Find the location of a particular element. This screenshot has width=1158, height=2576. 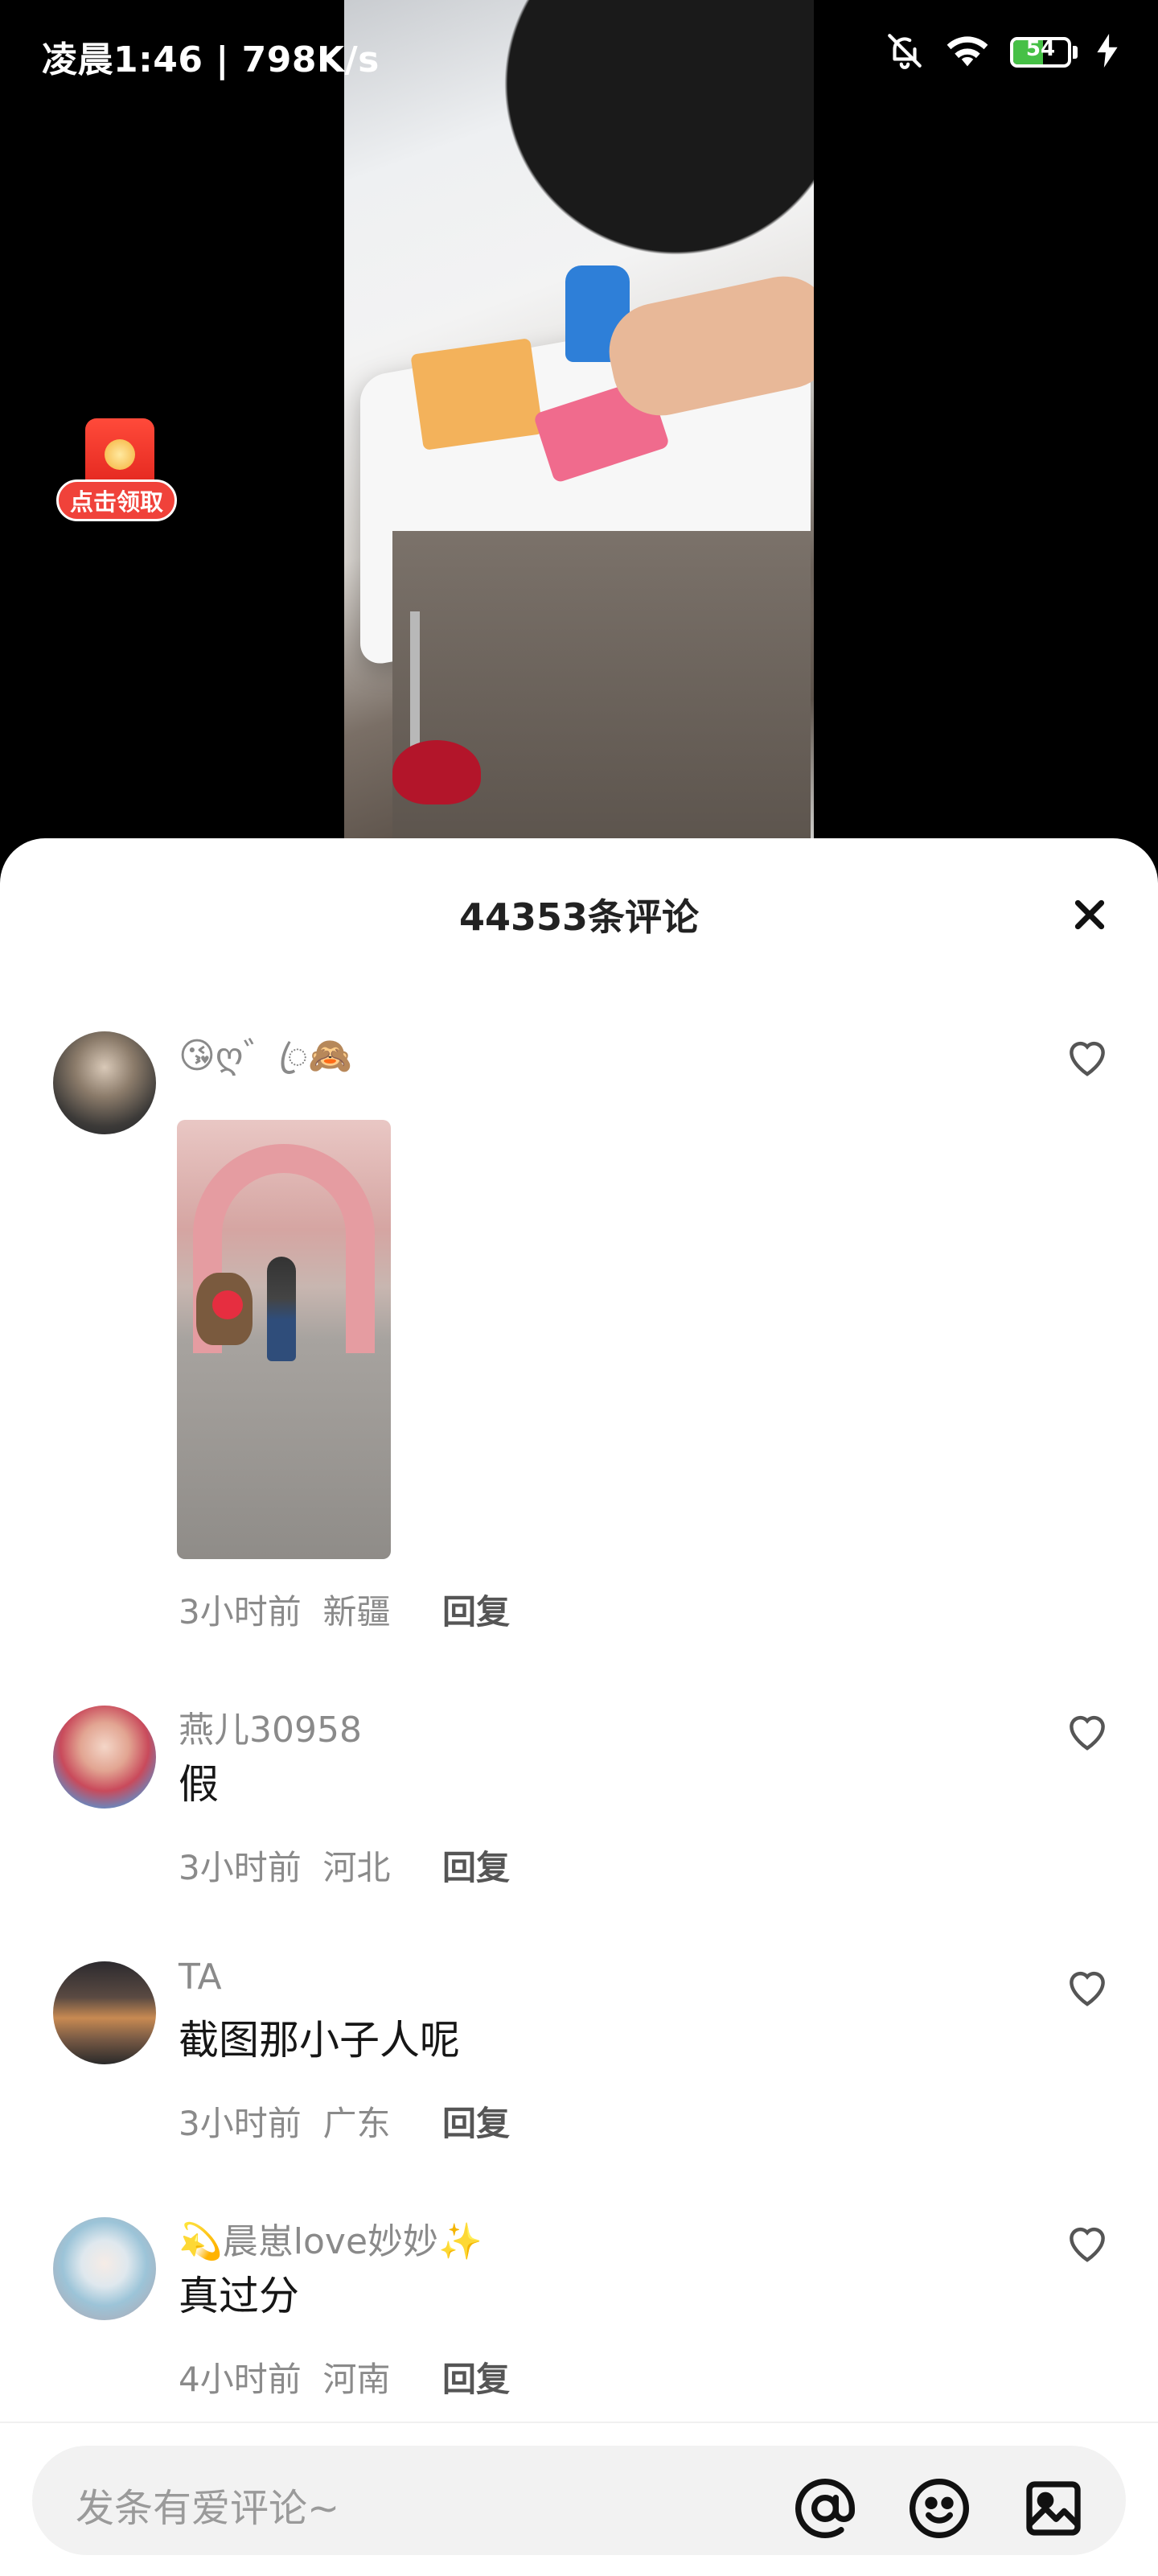

video-plunger-stick is located at coordinates (415, 683).